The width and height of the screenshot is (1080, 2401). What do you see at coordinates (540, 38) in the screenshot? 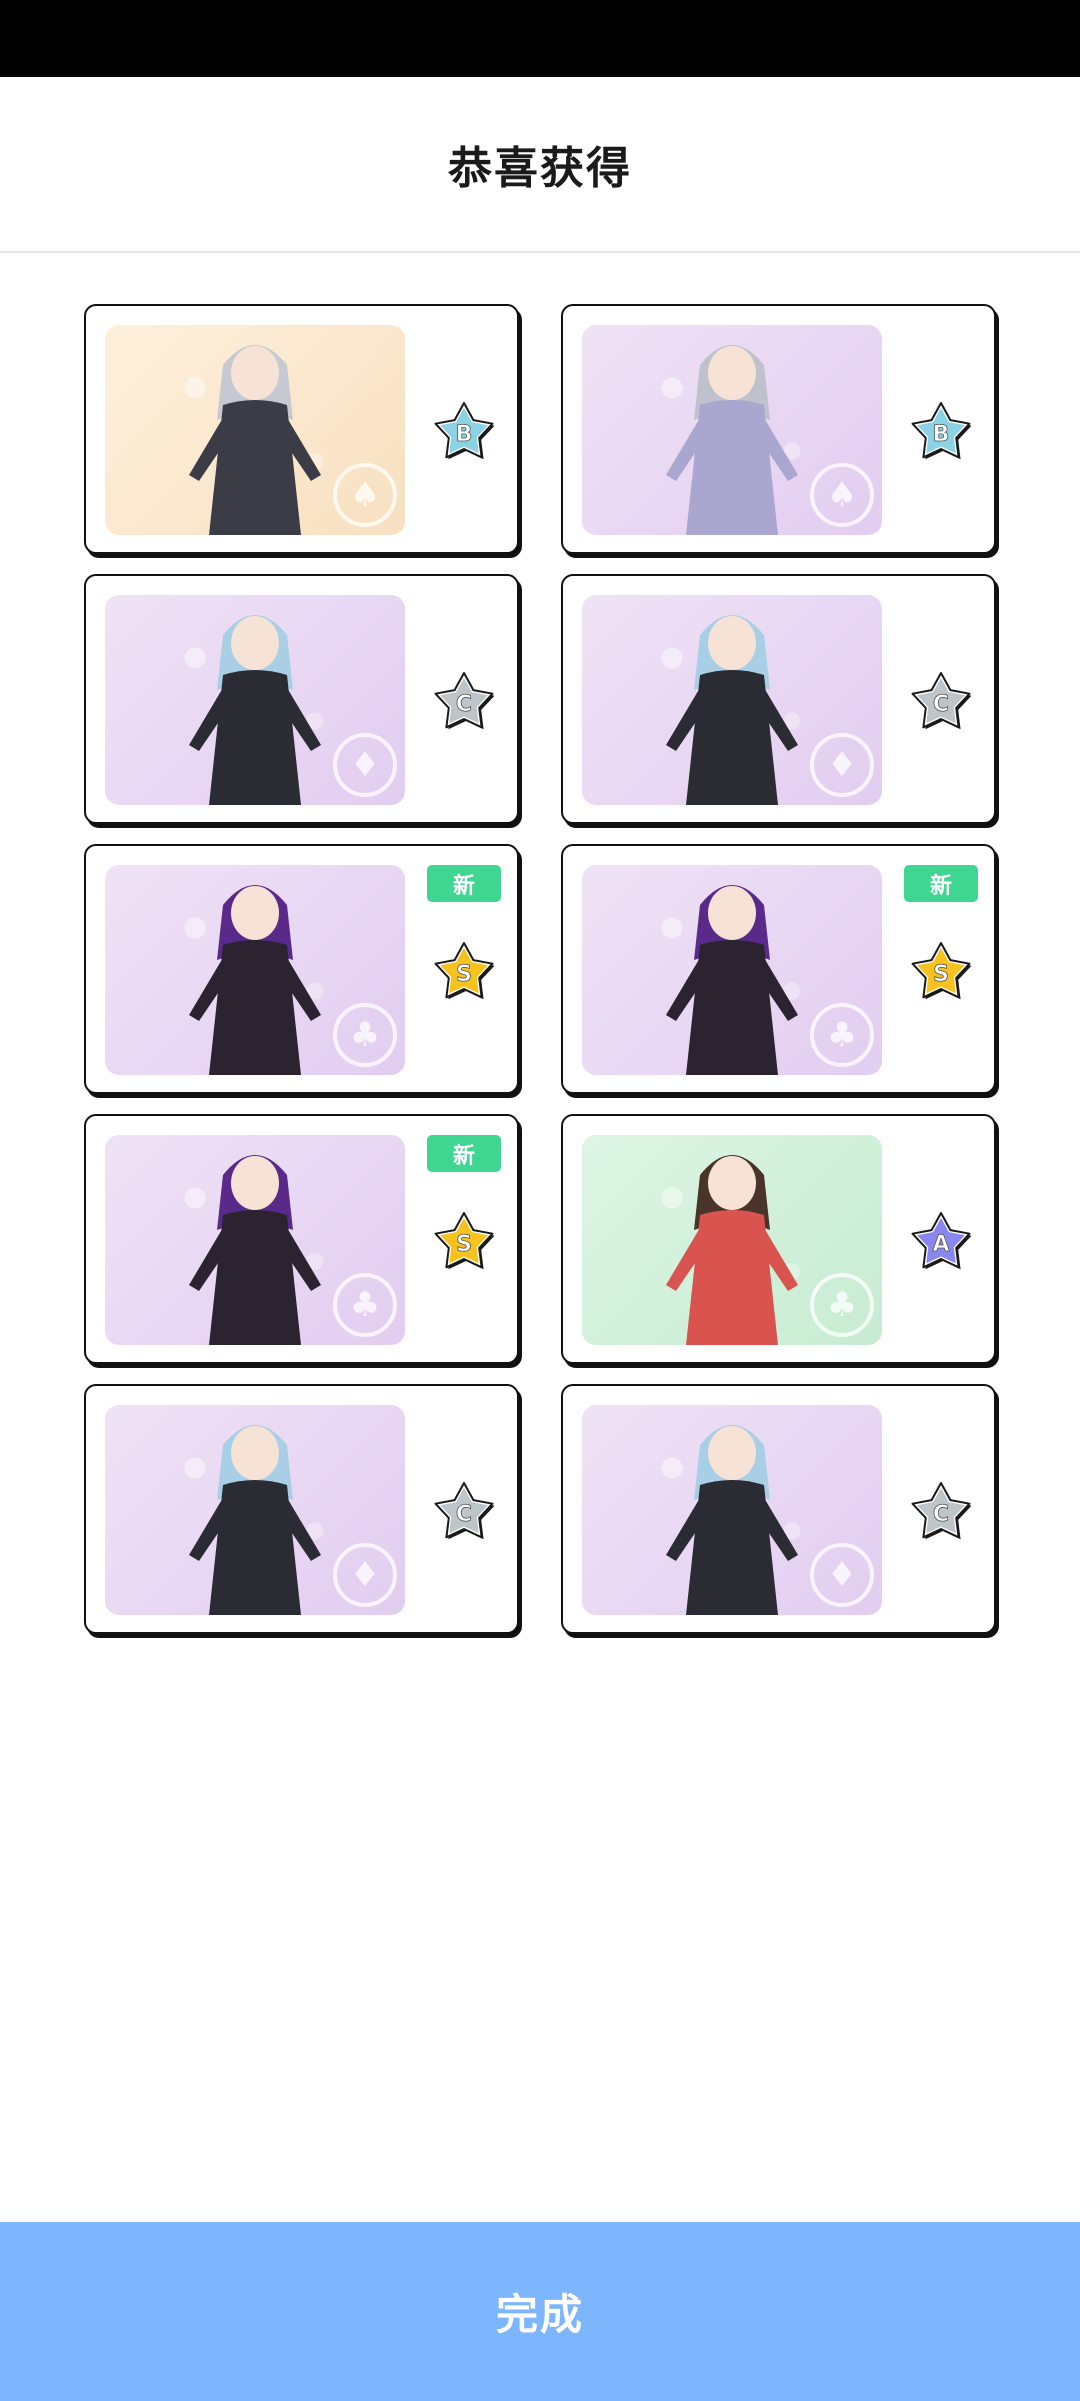
I see `status-bar` at bounding box center [540, 38].